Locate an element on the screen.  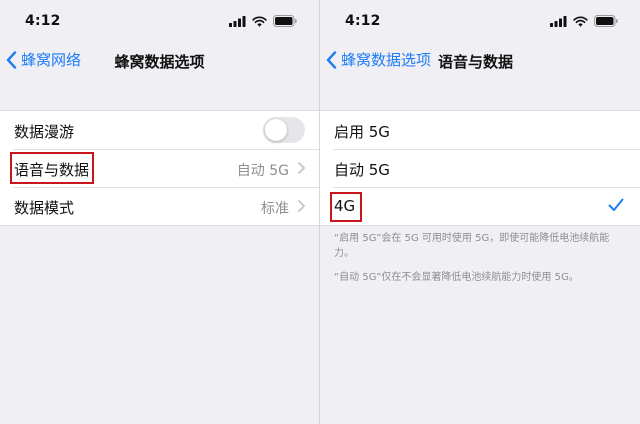
back-button: 蜂窝数据选项 is located at coordinates (378, 59).